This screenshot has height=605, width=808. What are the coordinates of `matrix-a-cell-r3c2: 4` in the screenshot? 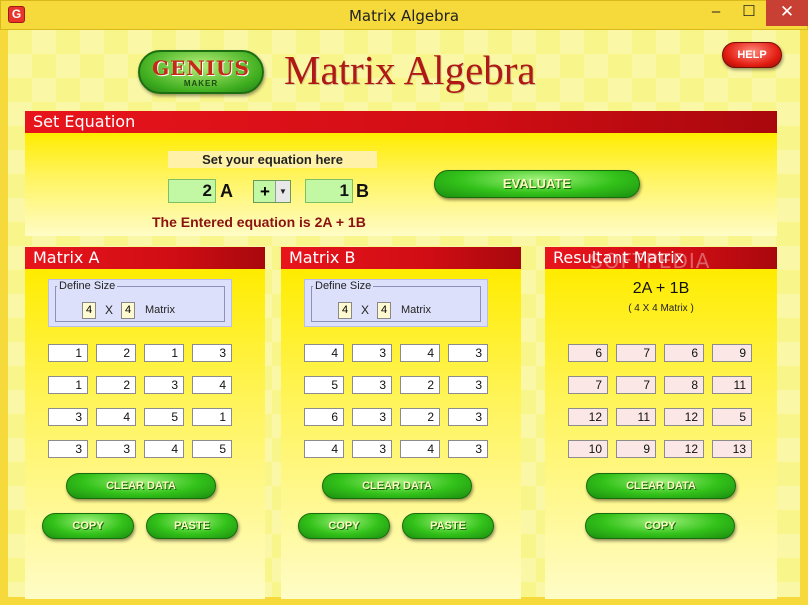 It's located at (116, 417).